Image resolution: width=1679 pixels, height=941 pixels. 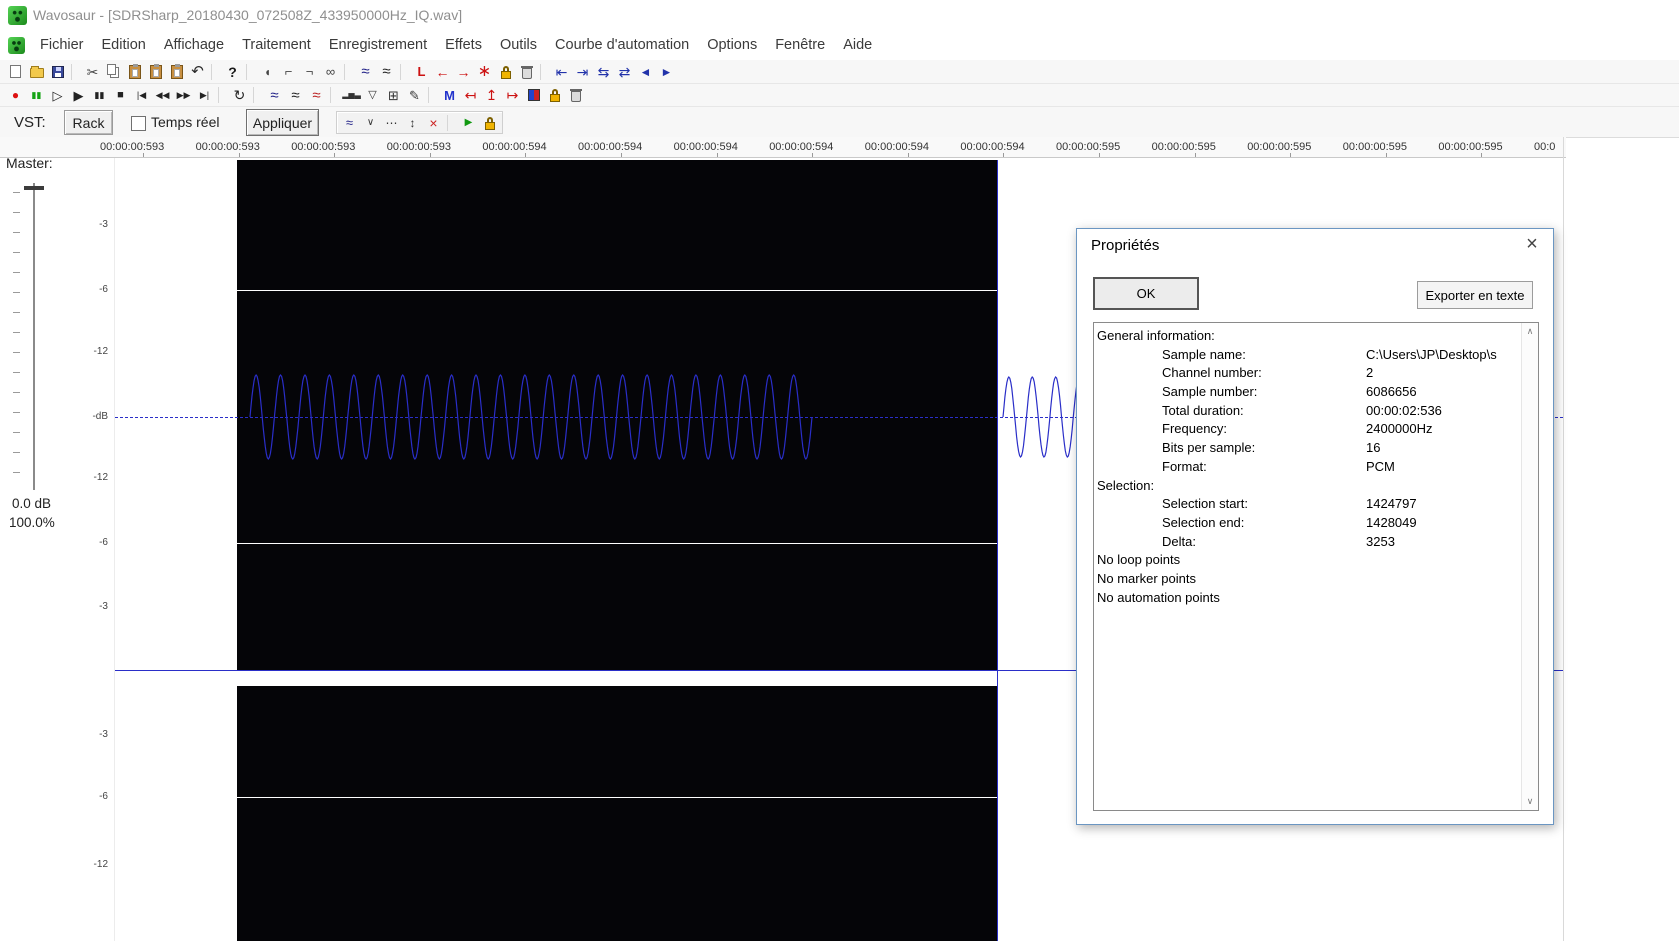 I want to click on prev-view-button: ◄, so click(x=645, y=72).